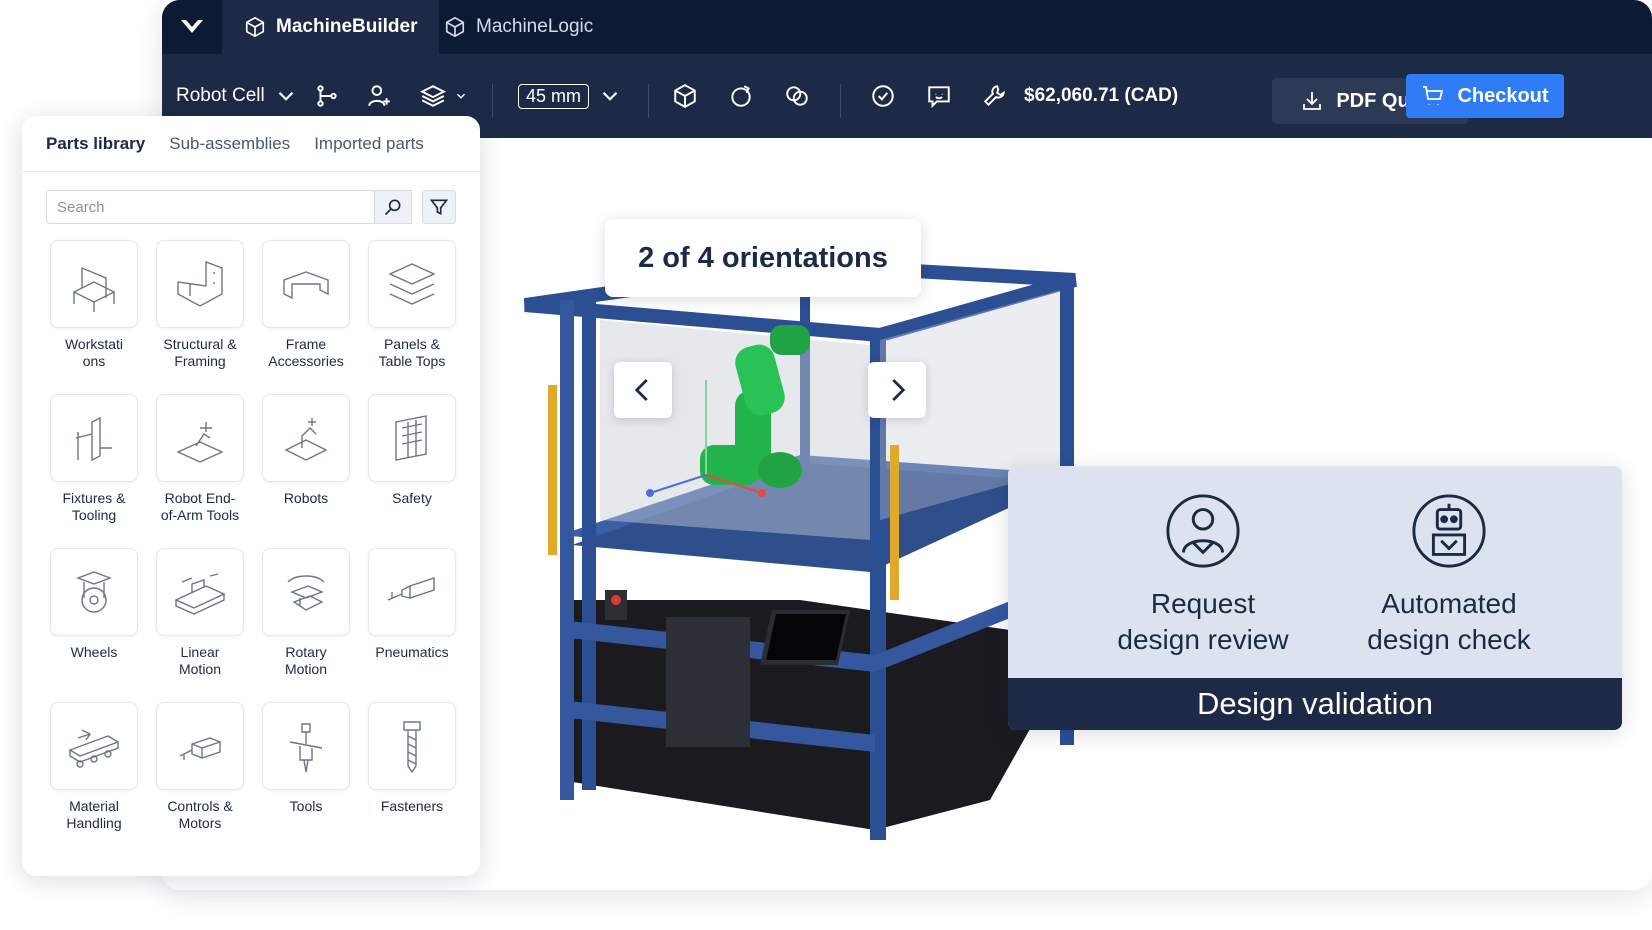  What do you see at coordinates (94, 746) in the screenshot?
I see `conveyor-icon` at bounding box center [94, 746].